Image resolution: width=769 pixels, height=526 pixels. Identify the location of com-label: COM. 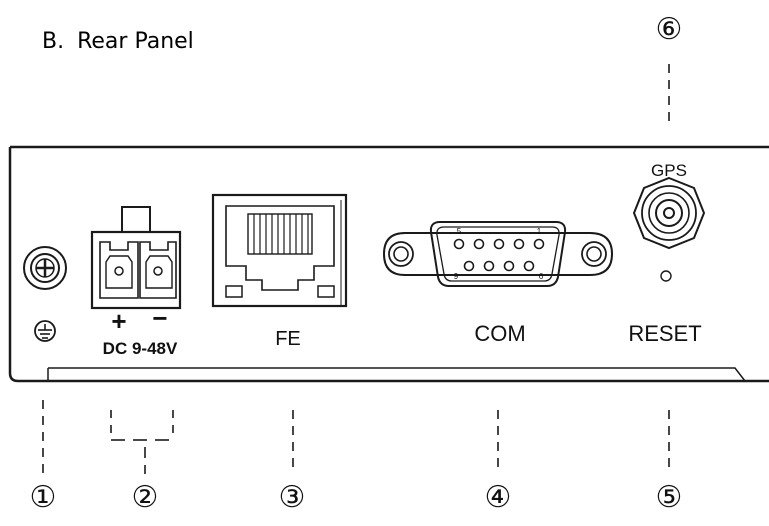
(499, 333).